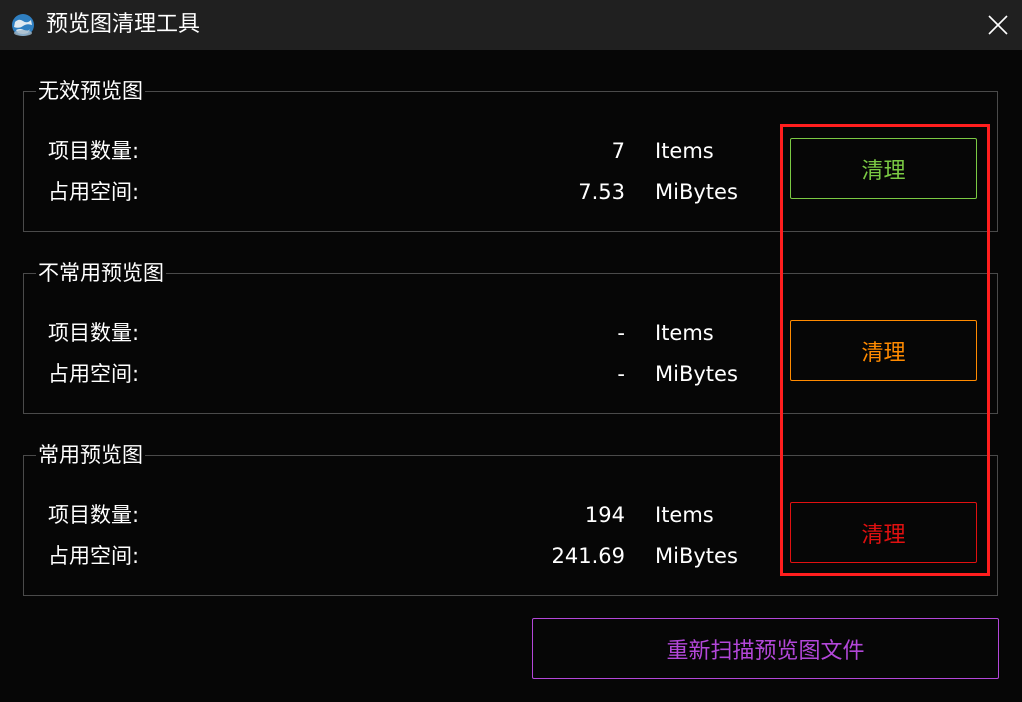 This screenshot has width=1022, height=702. What do you see at coordinates (601, 192) in the screenshot?
I see `space-used-value: 7.53` at bounding box center [601, 192].